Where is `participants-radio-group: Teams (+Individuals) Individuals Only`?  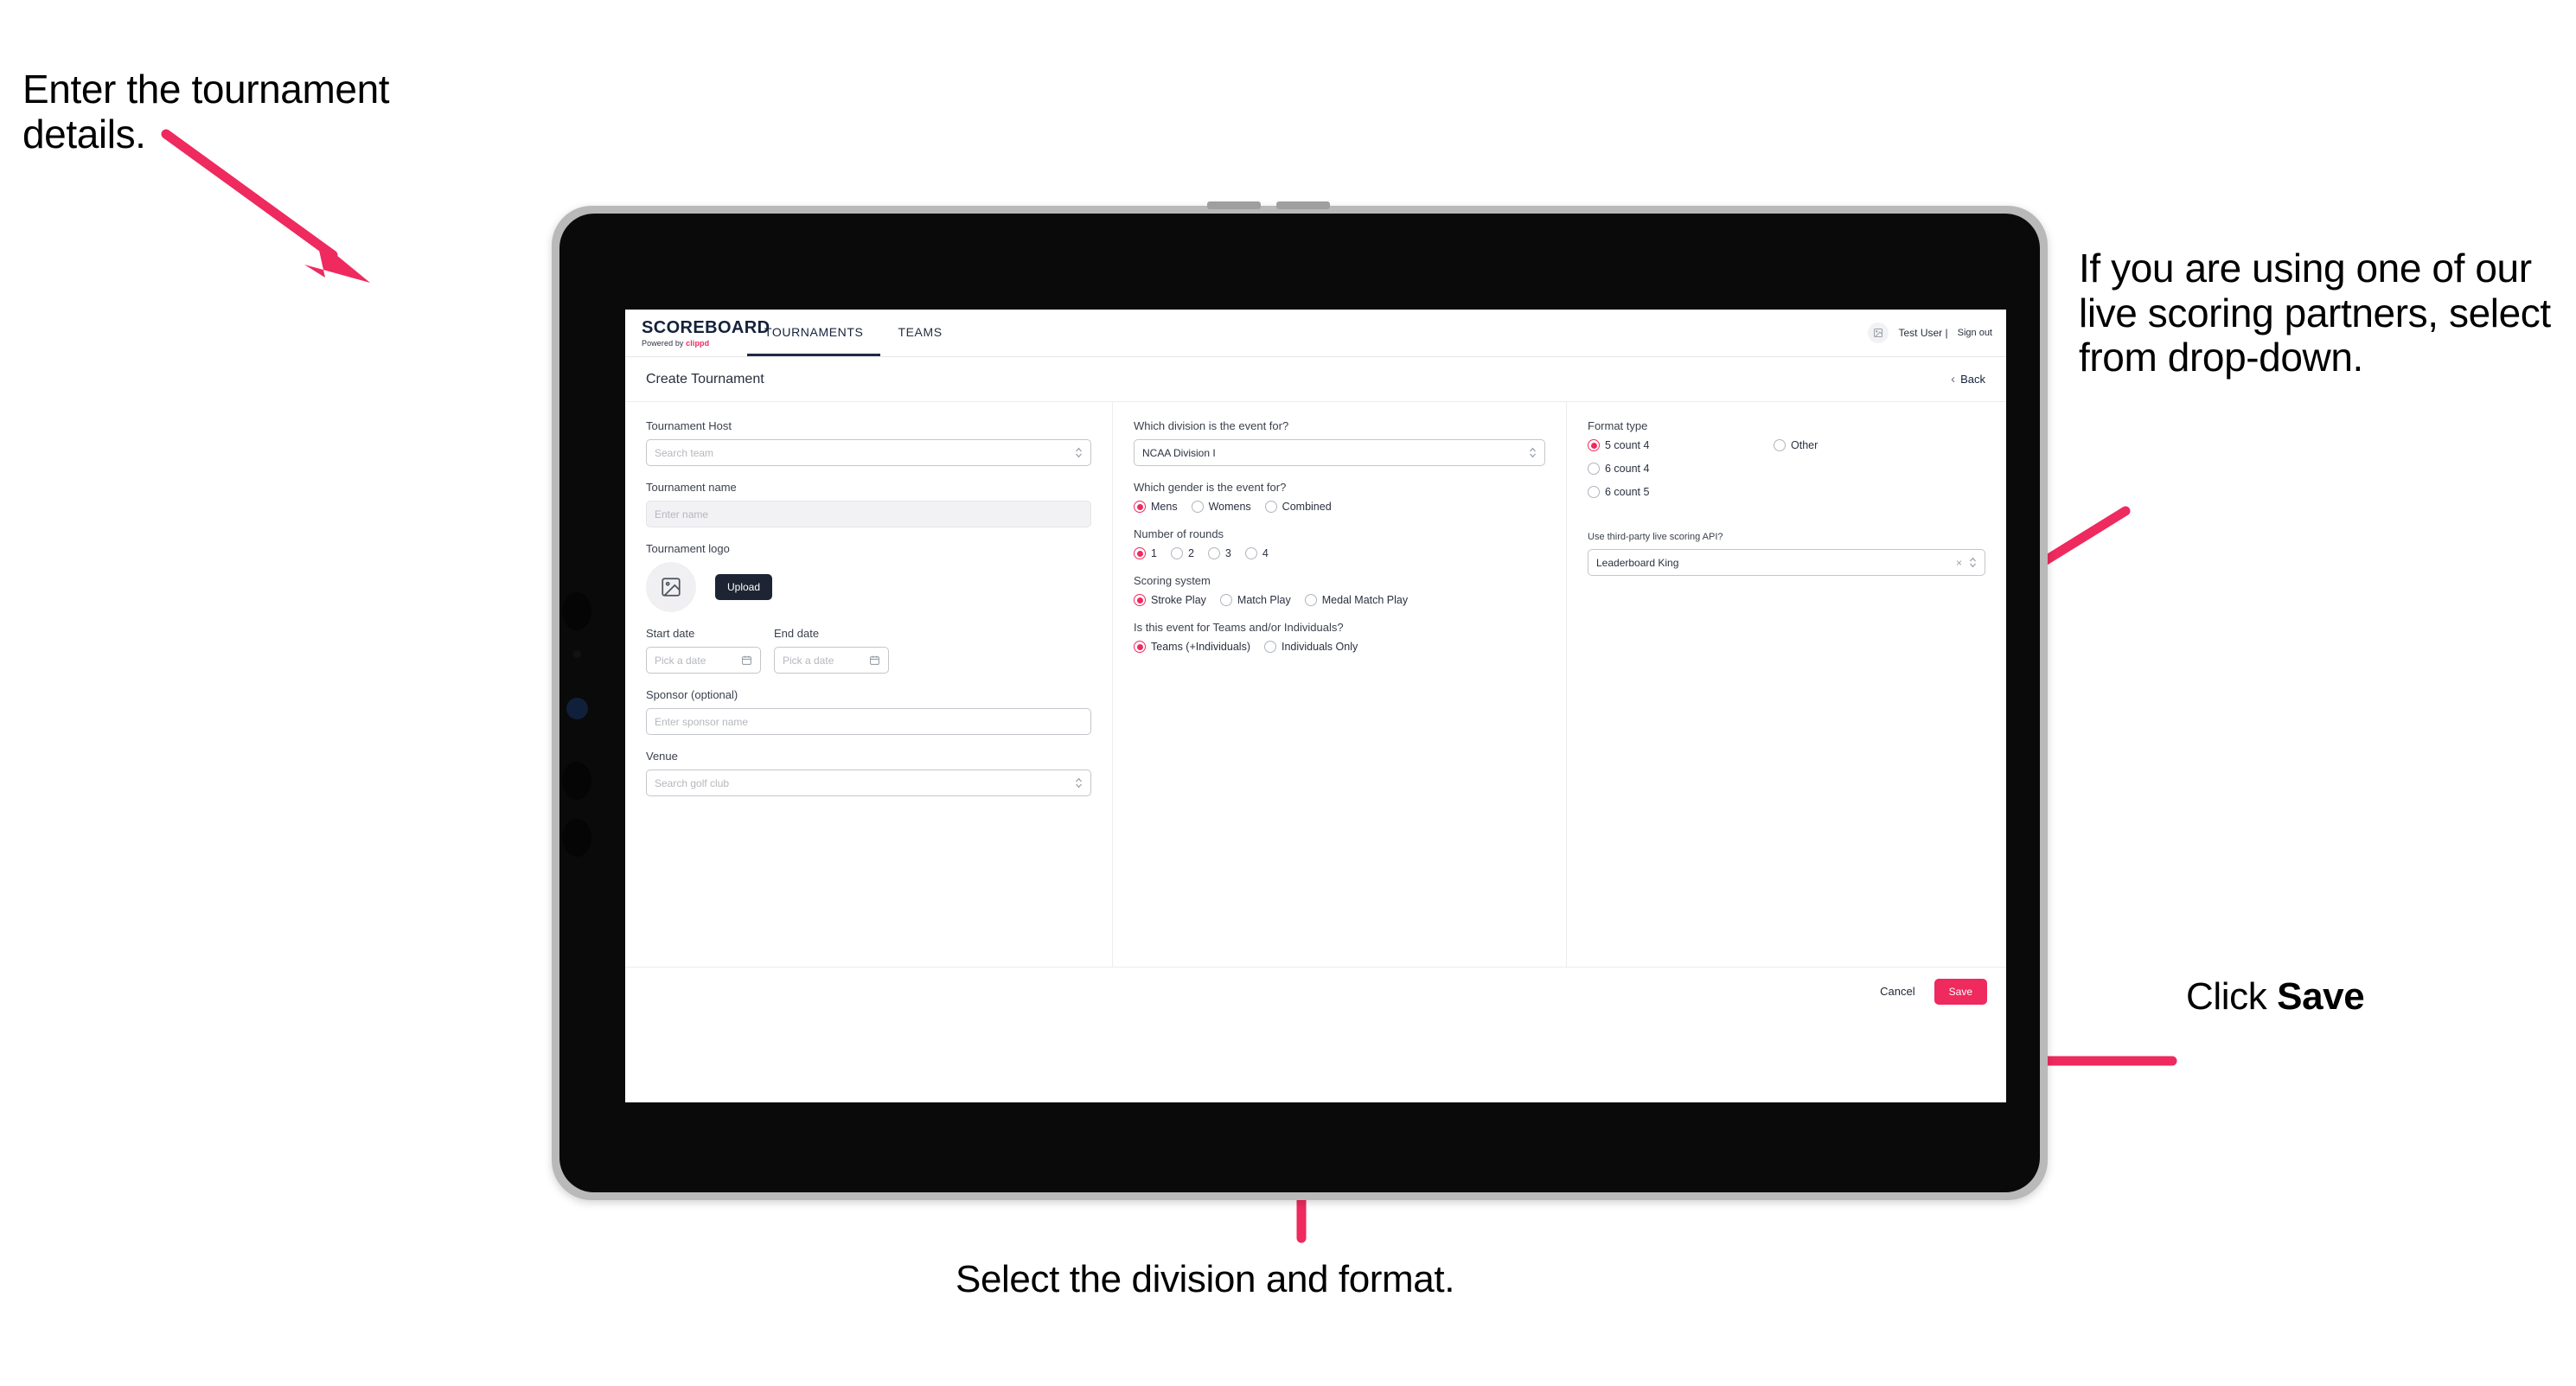 participants-radio-group: Teams (+Individuals) Individuals Only is located at coordinates (1339, 647).